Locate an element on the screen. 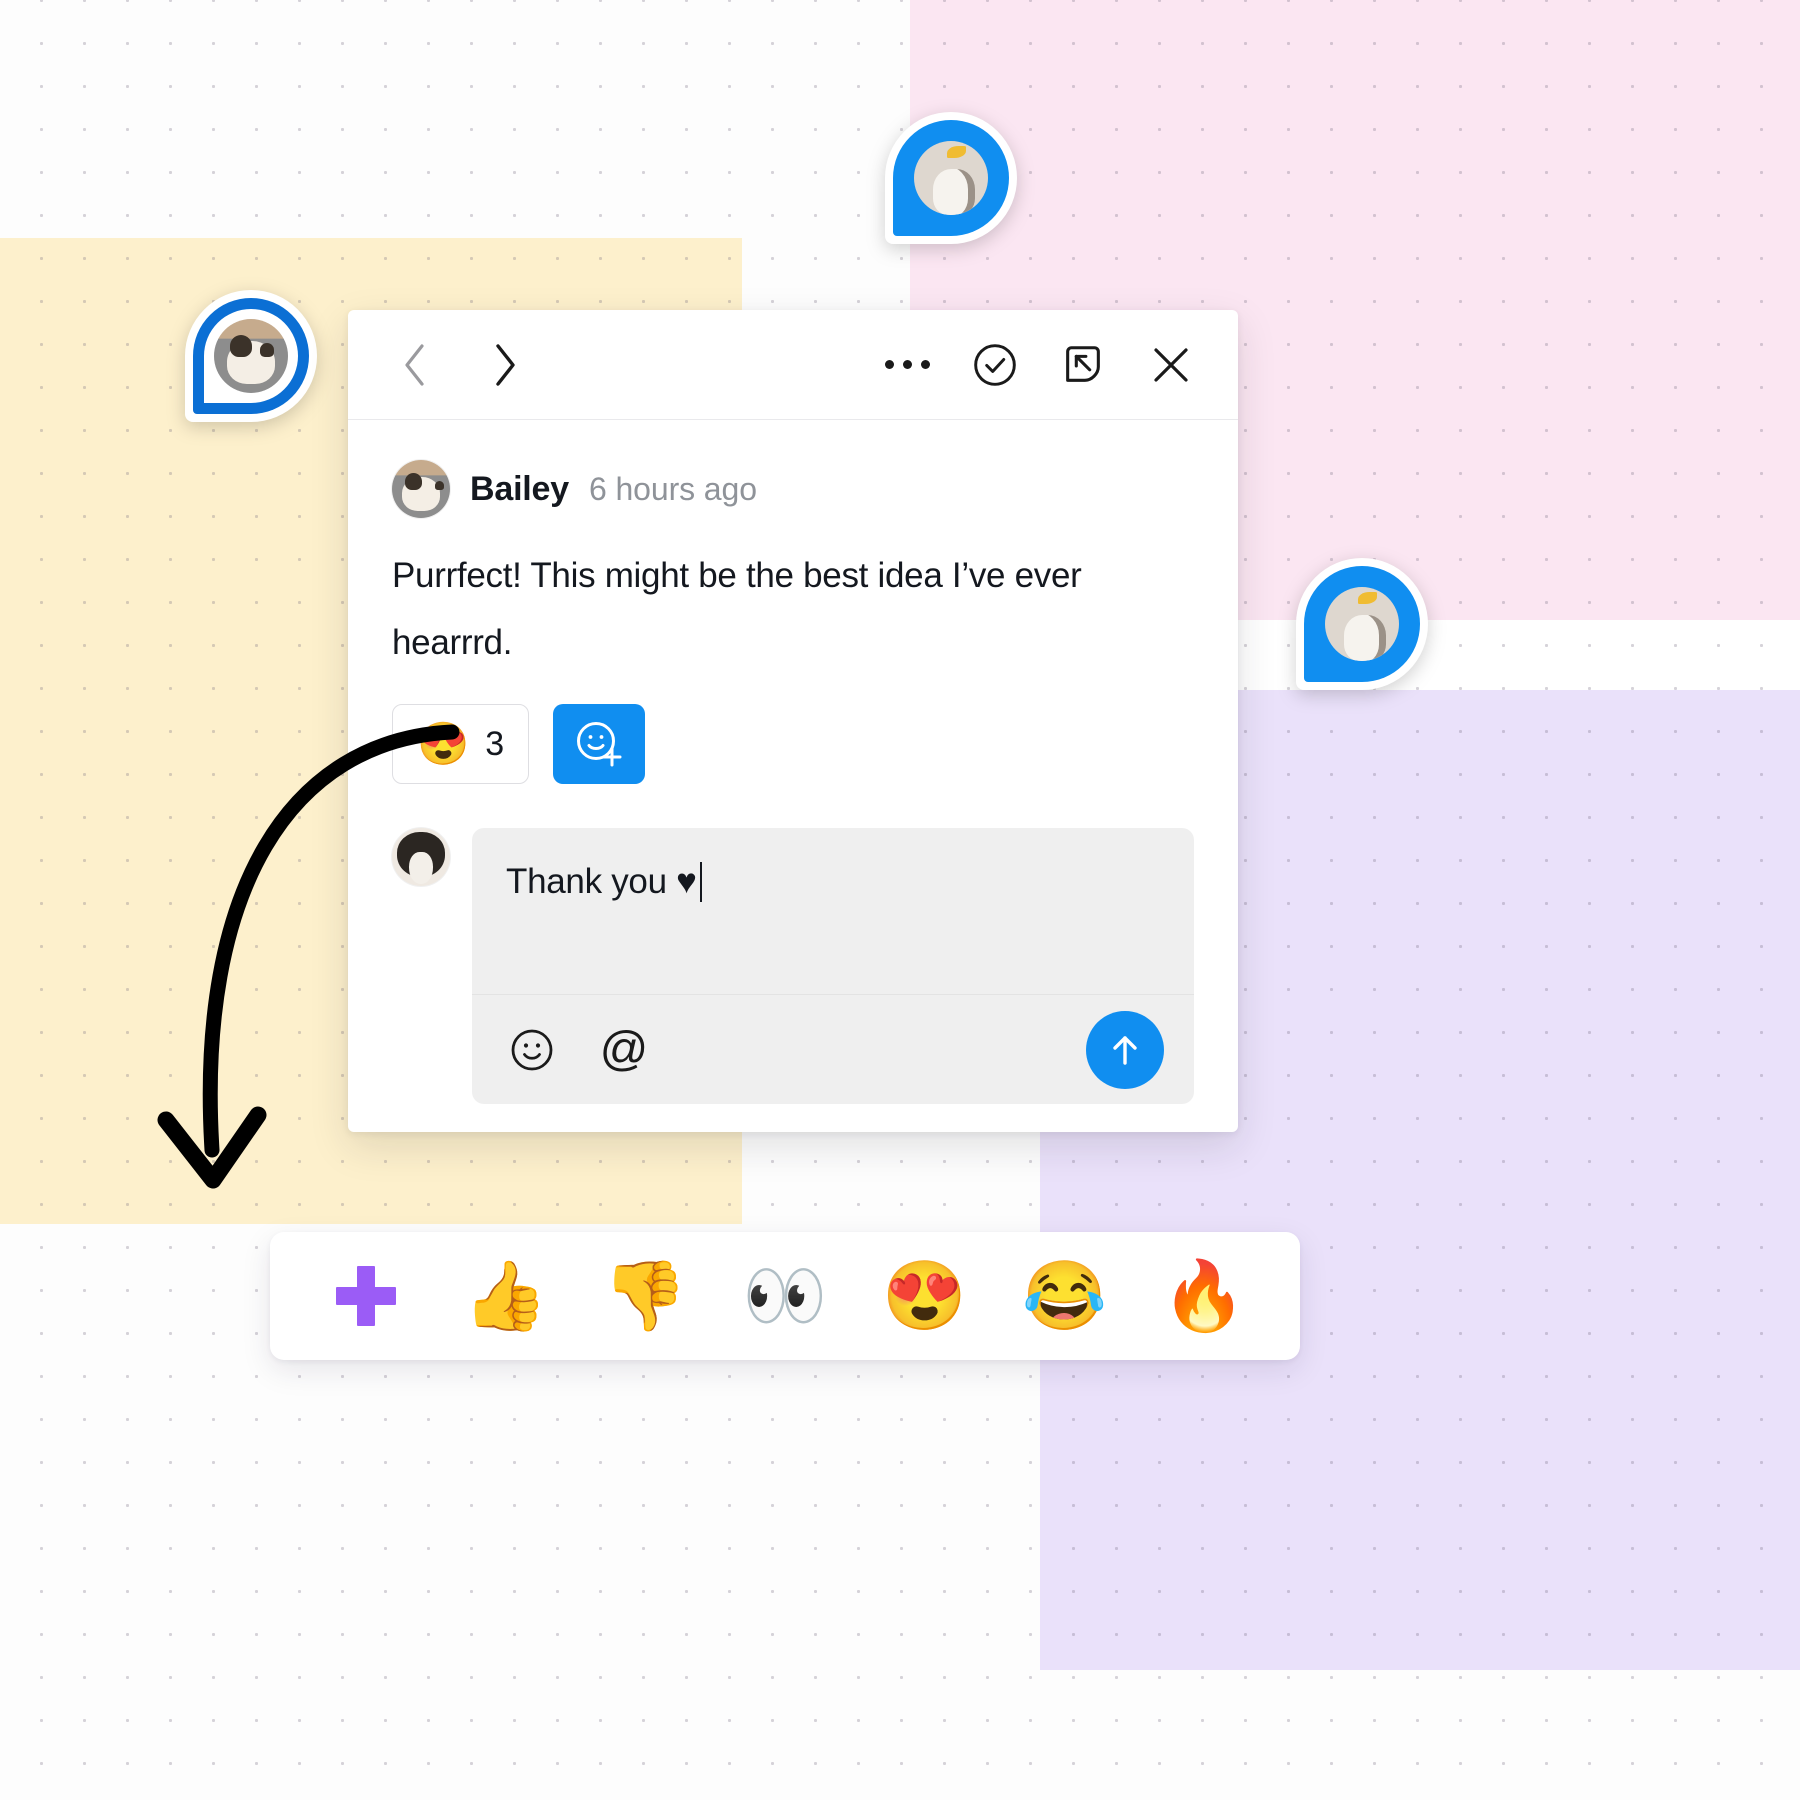  more-dots is located at coordinates (907, 364).